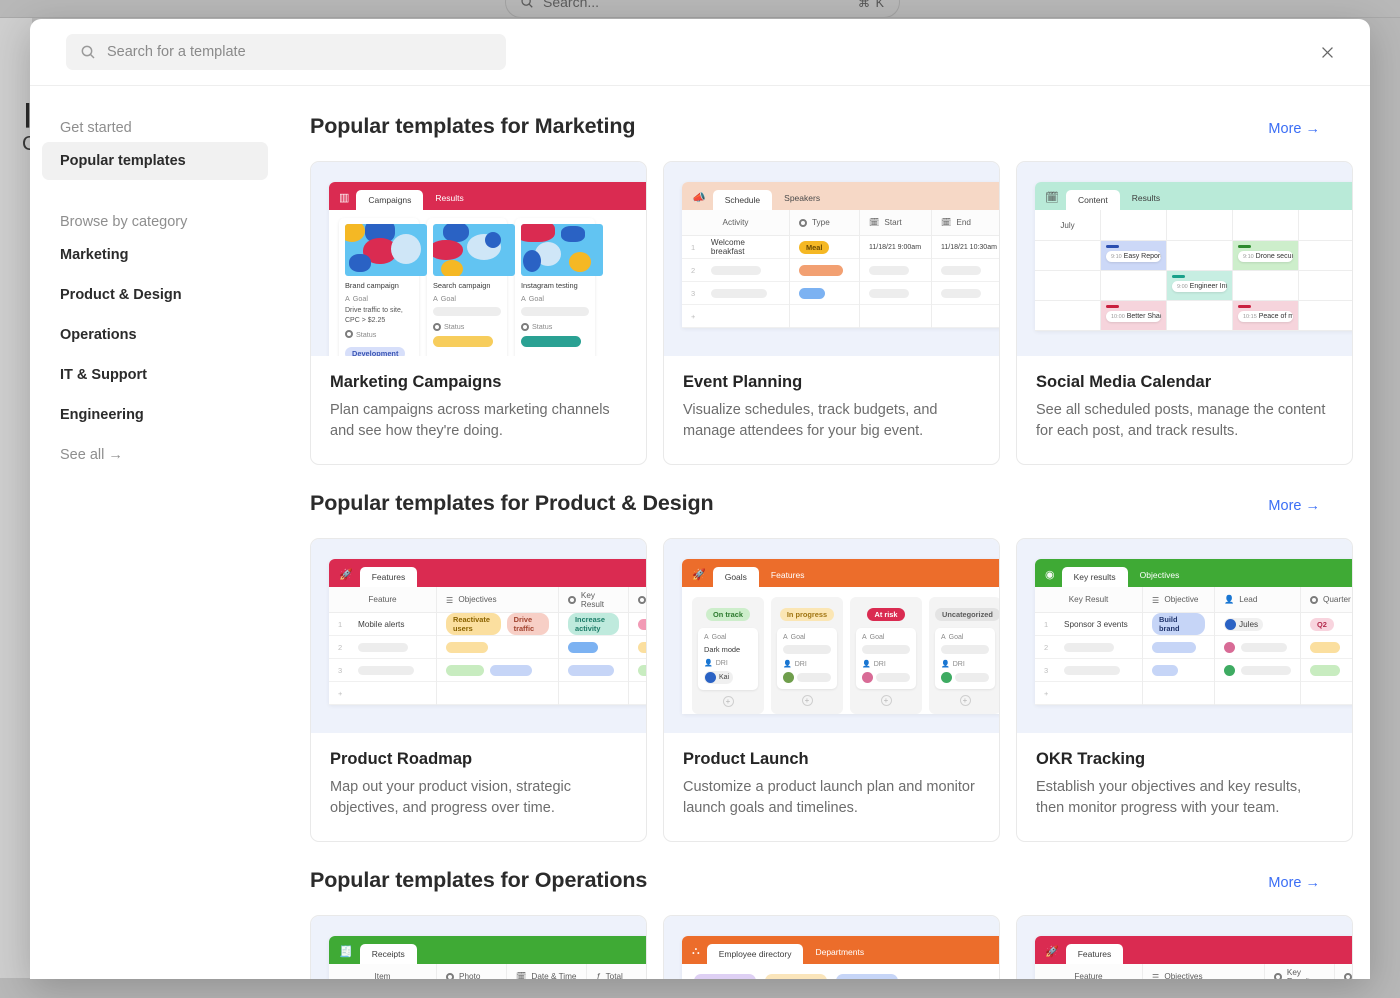 This screenshot has height=998, width=1400. I want to click on calendar-cell-event: 10:00 Better Sharing, so click(1134, 316).